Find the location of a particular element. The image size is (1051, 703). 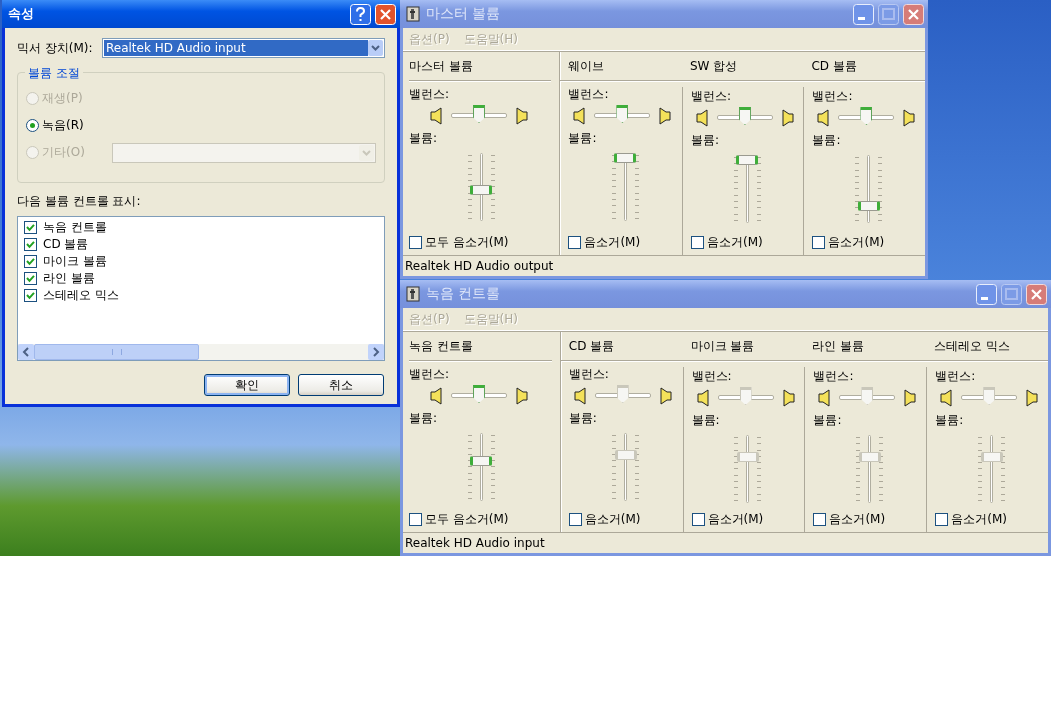

status-text: Realtek HD Audio output is located at coordinates (479, 266).